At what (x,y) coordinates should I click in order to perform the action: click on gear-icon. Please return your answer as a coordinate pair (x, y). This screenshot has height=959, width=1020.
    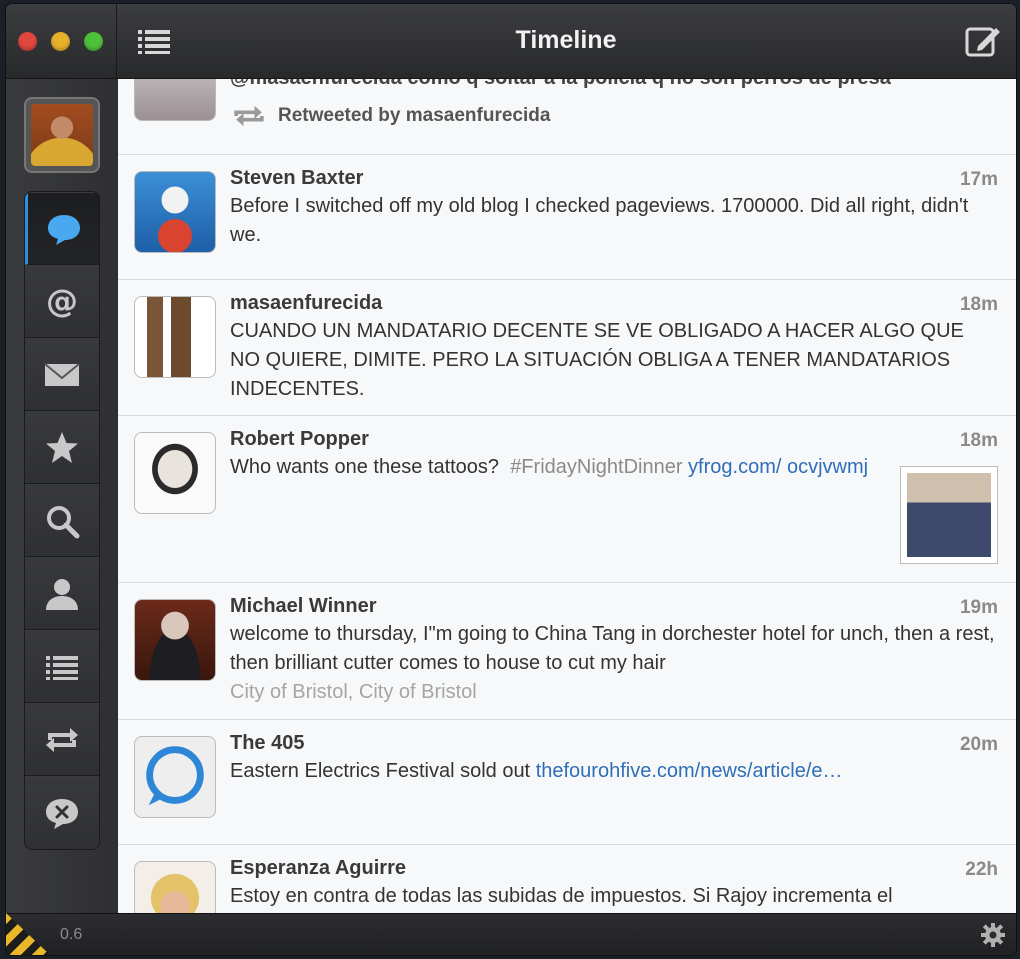
    Looking at the image, I should click on (993, 935).